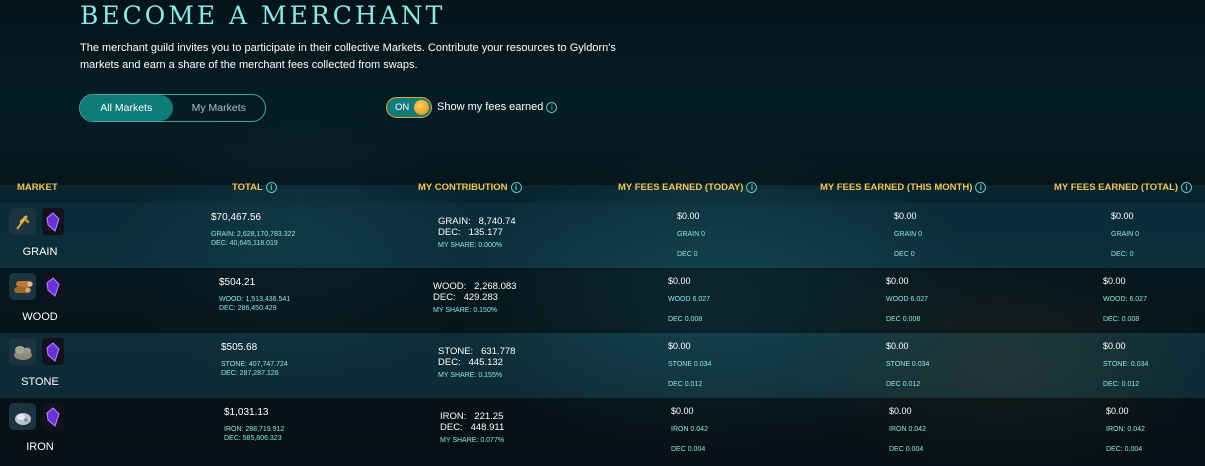 The image size is (1205, 466). I want to click on contrib-resource: GRAIN: 8,740.74, so click(477, 221).